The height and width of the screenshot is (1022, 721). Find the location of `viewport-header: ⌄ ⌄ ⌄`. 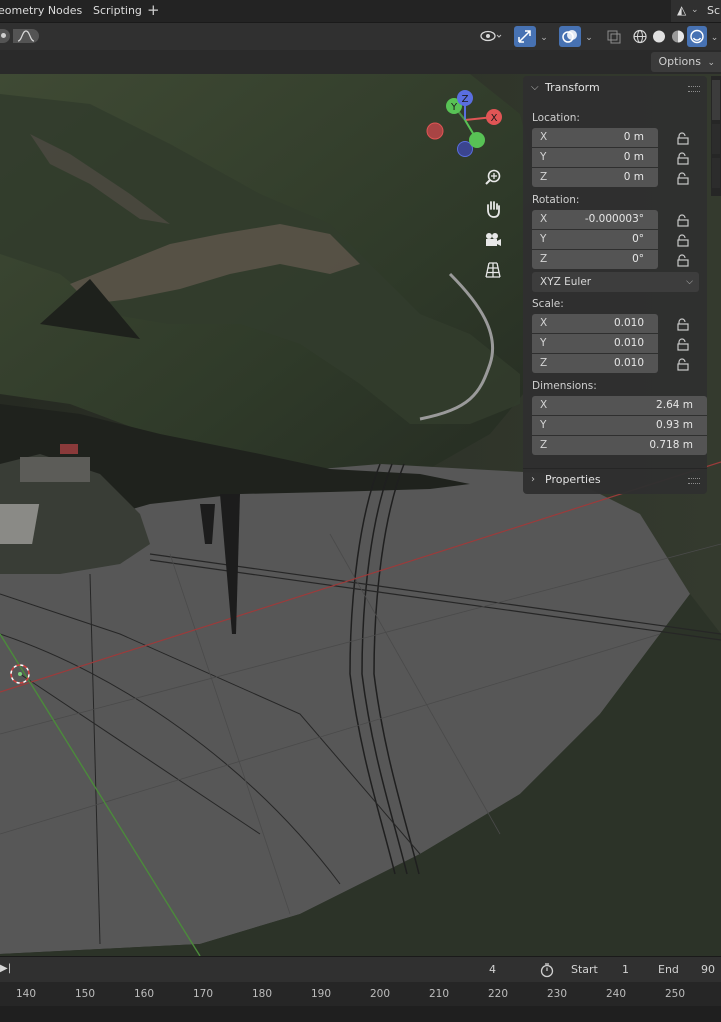

viewport-header: ⌄ ⌄ ⌄ is located at coordinates (360, 36).